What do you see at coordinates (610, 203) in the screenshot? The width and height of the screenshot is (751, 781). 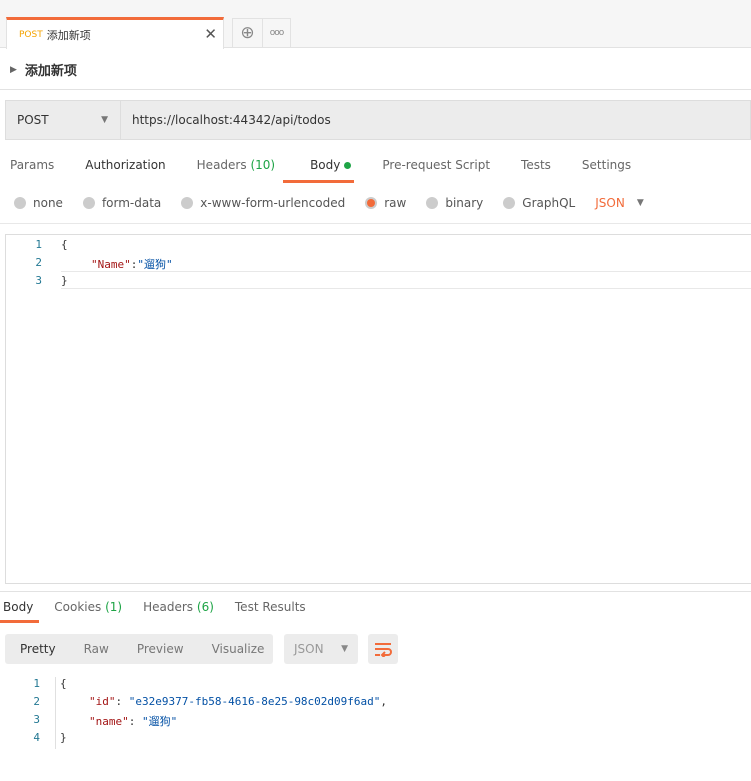 I see `body-format-select: JSON` at bounding box center [610, 203].